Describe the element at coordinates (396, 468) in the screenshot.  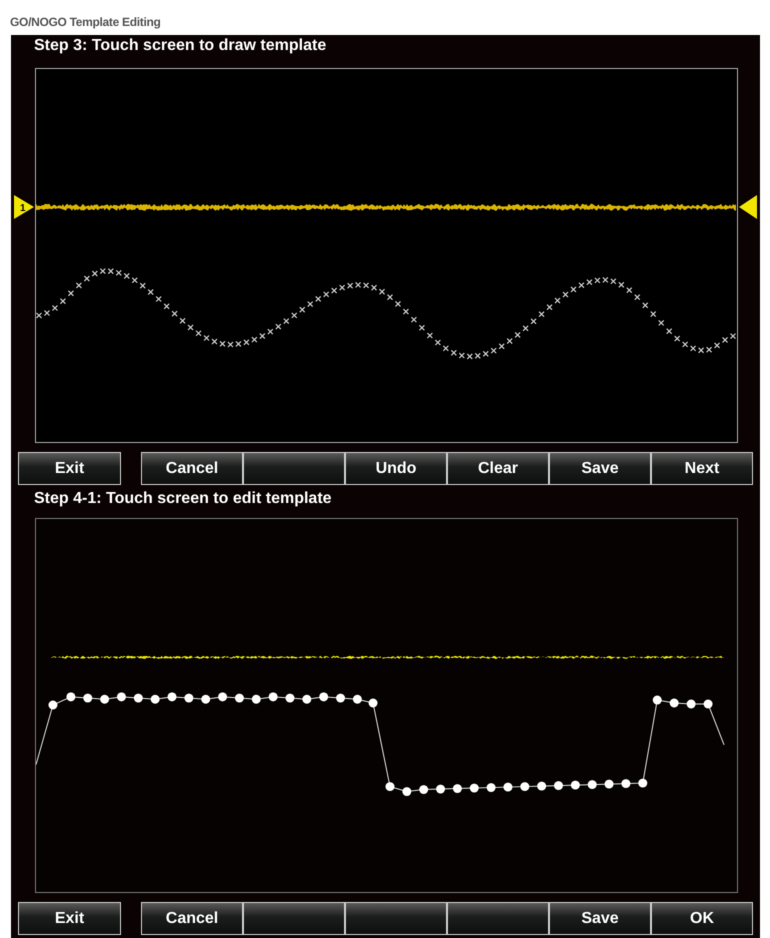
I see `softkey-button: Undo` at that location.